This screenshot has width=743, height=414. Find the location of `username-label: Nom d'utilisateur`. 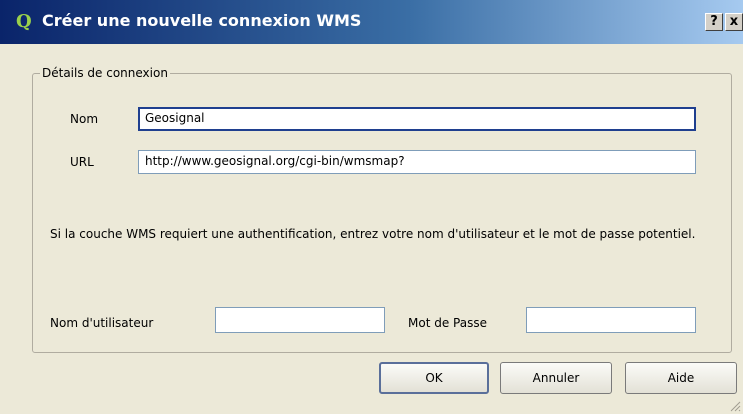

username-label: Nom d'utilisateur is located at coordinates (102, 323).